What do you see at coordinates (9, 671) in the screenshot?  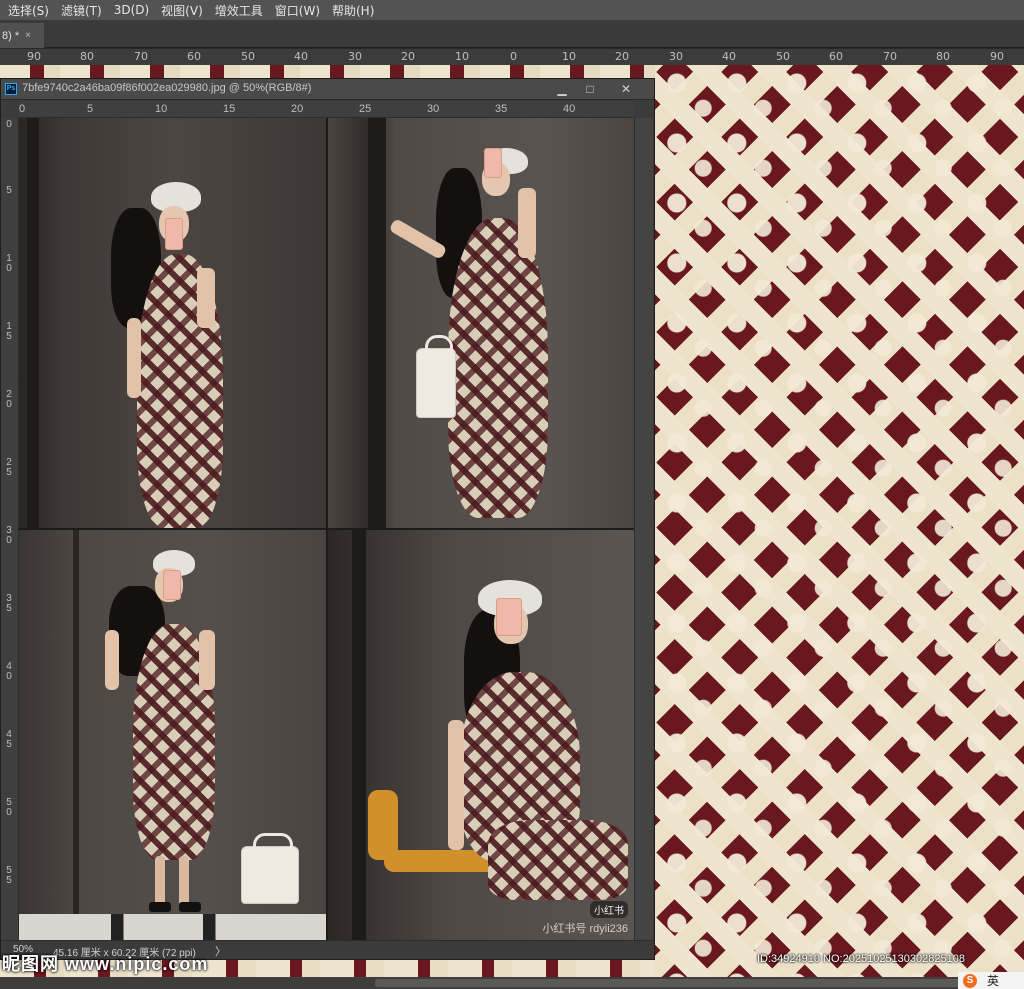 I see `ruler-label: 4 0` at bounding box center [9, 671].